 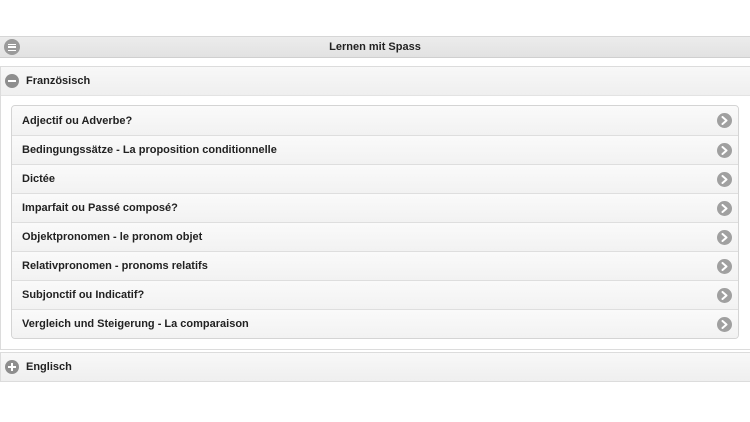 I want to click on section-header-englisch: Englisch, so click(x=375, y=367).